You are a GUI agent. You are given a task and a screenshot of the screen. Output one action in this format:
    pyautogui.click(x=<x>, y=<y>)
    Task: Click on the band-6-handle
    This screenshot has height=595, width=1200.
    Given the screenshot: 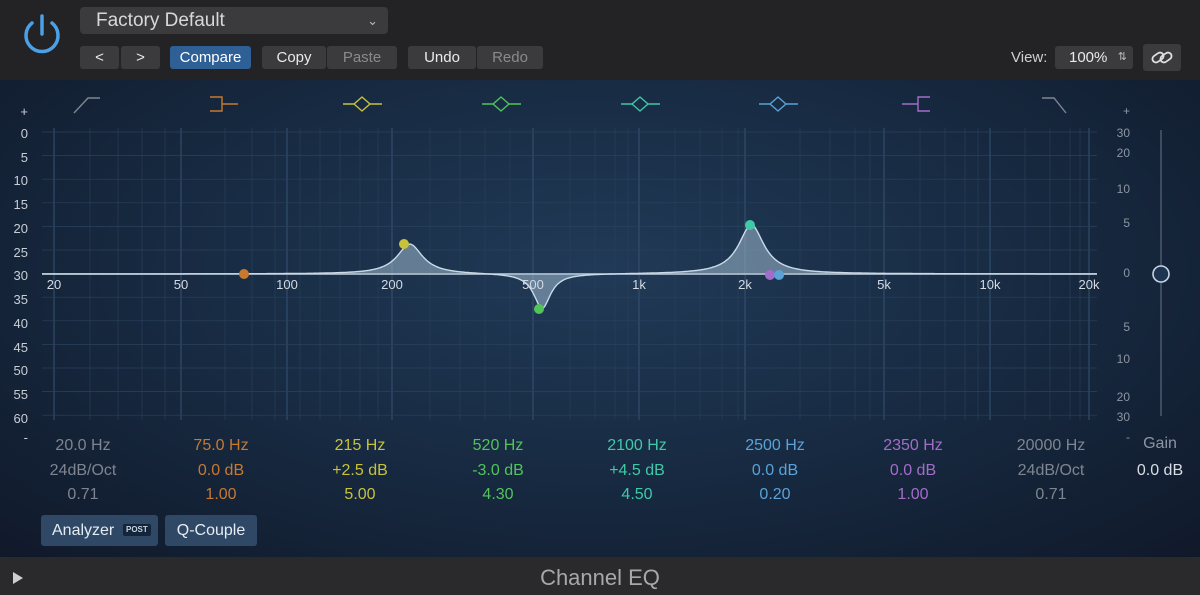 What is the action you would take?
    pyautogui.click(x=779, y=275)
    